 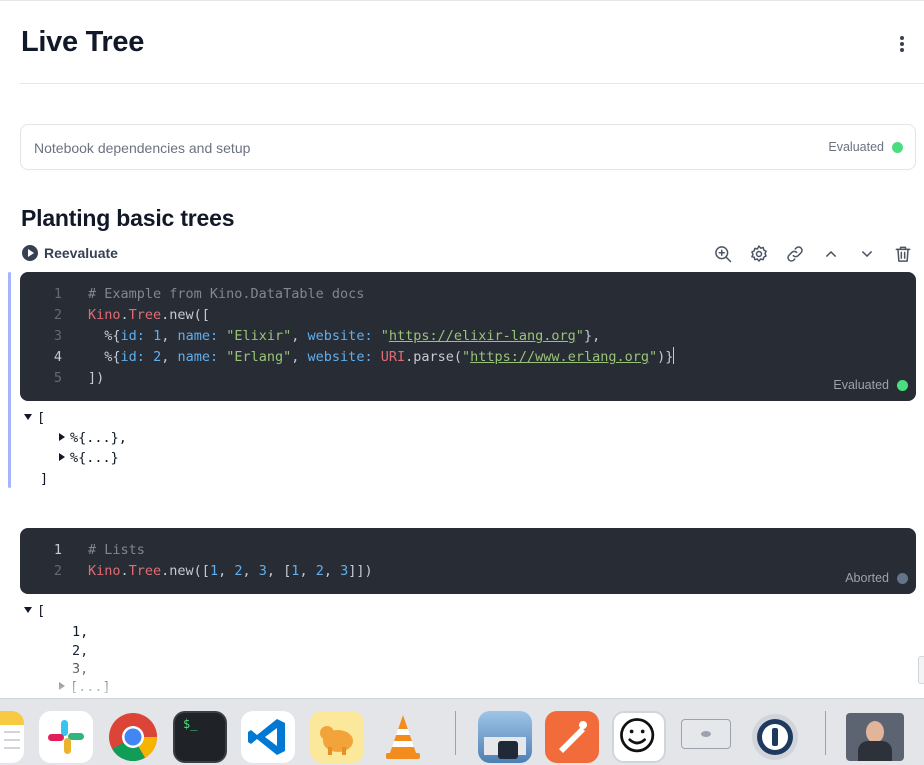 What do you see at coordinates (795, 254) in the screenshot?
I see `link-icon` at bounding box center [795, 254].